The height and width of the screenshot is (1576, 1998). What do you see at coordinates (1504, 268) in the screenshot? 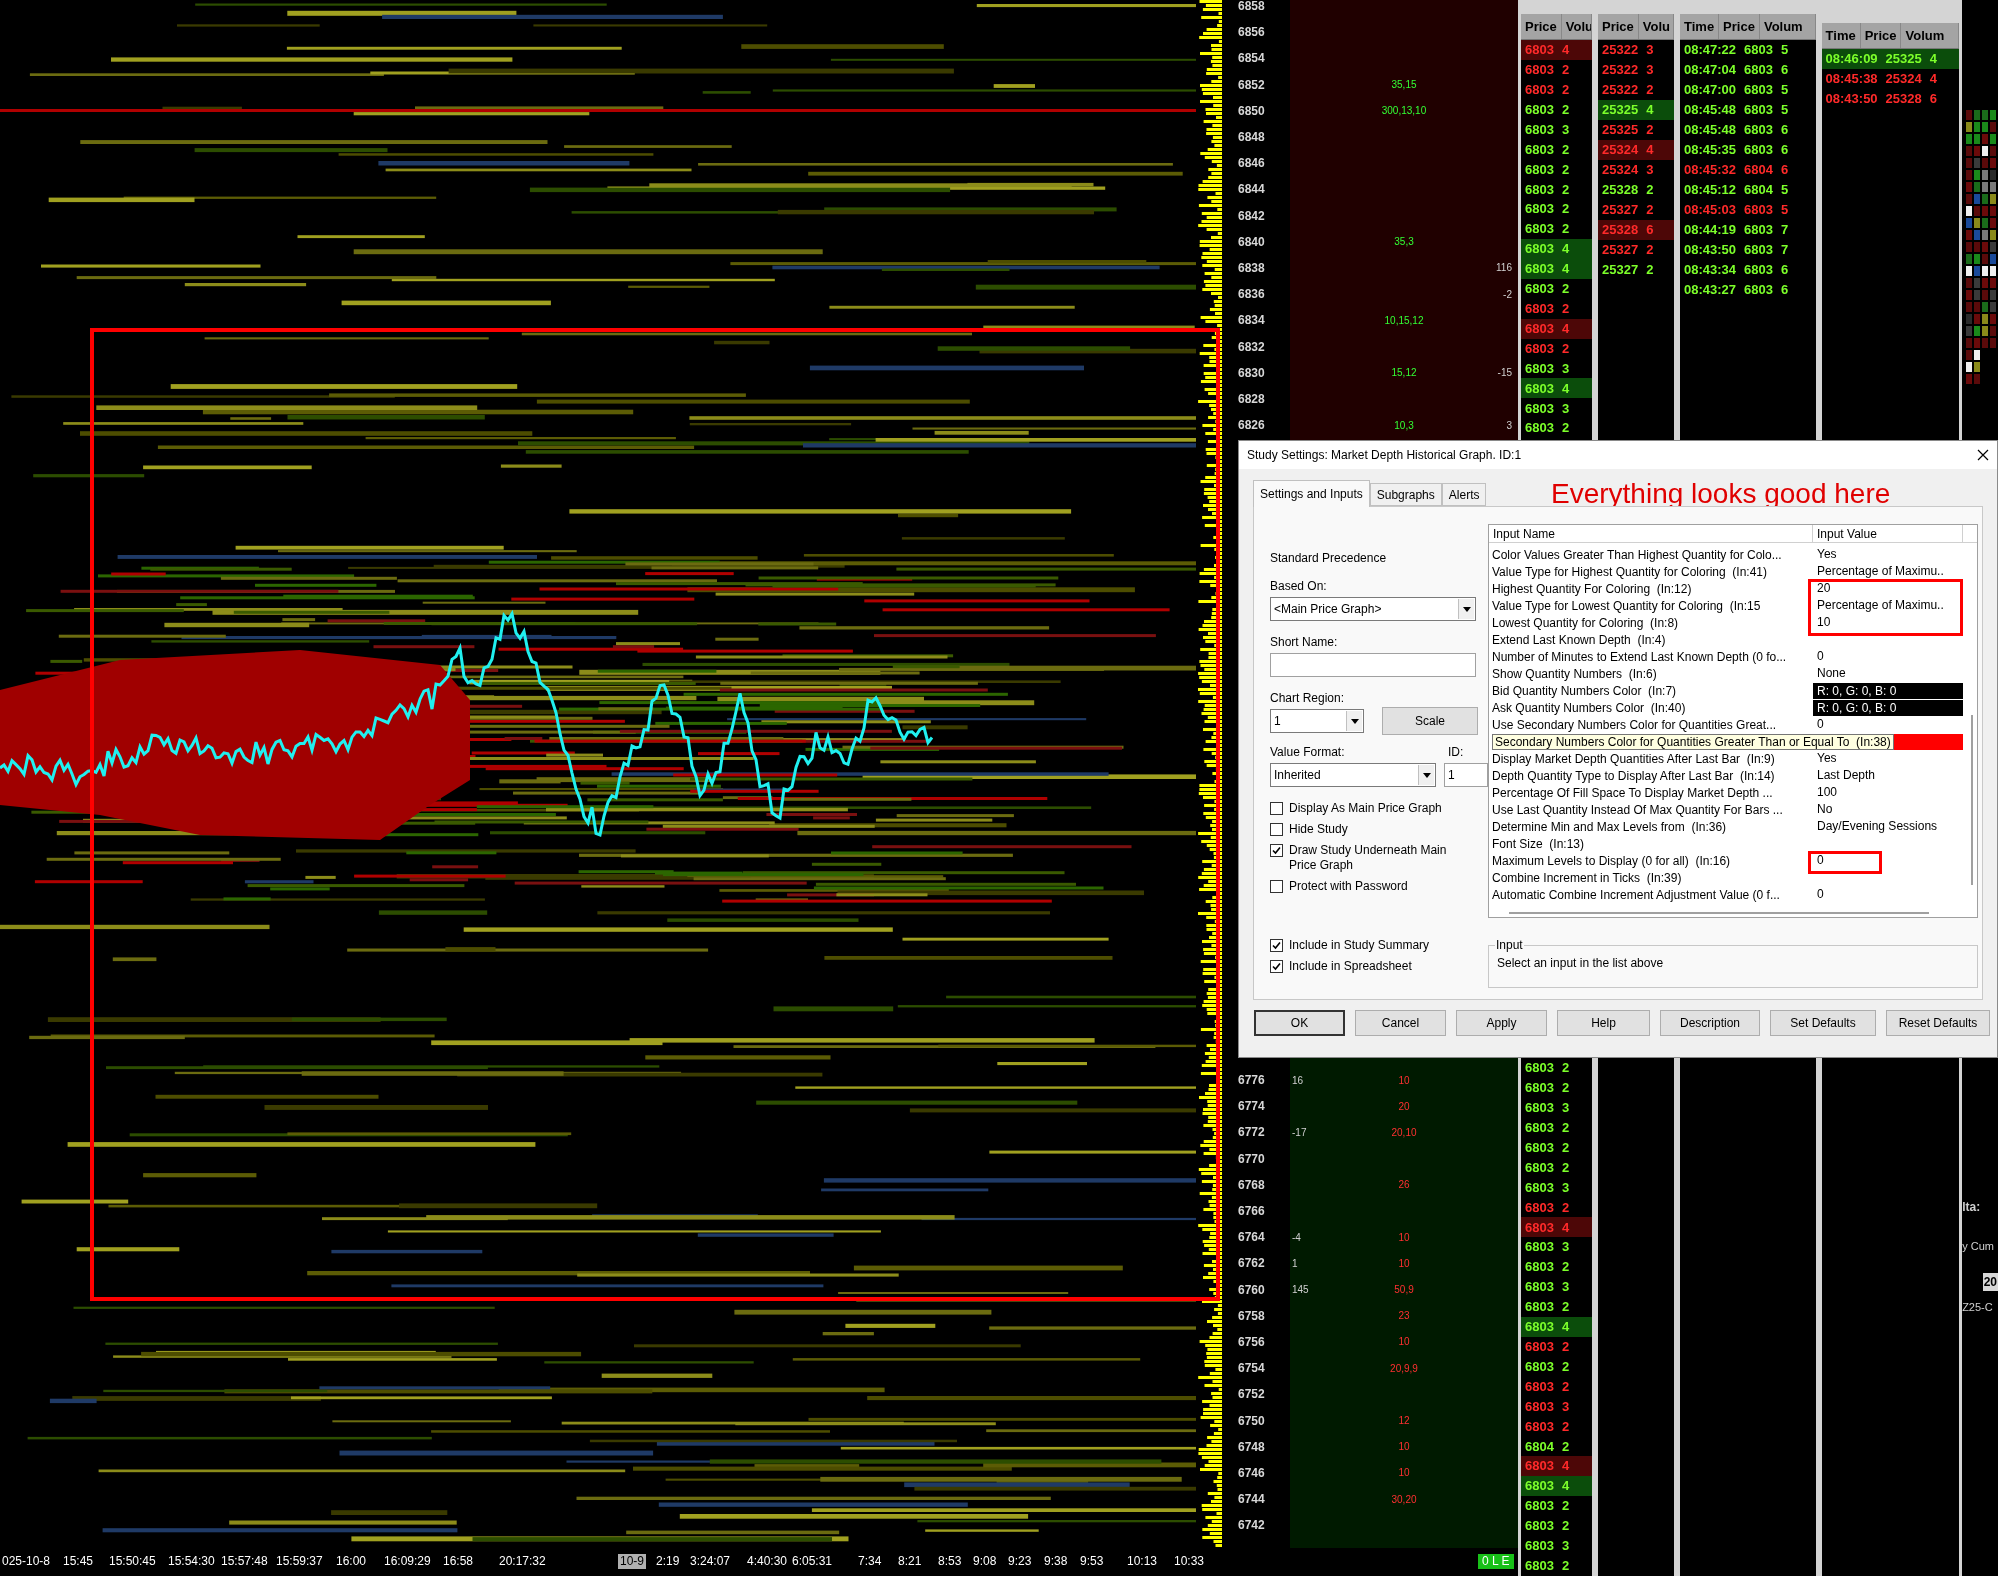
I see `side-number: 116` at bounding box center [1504, 268].